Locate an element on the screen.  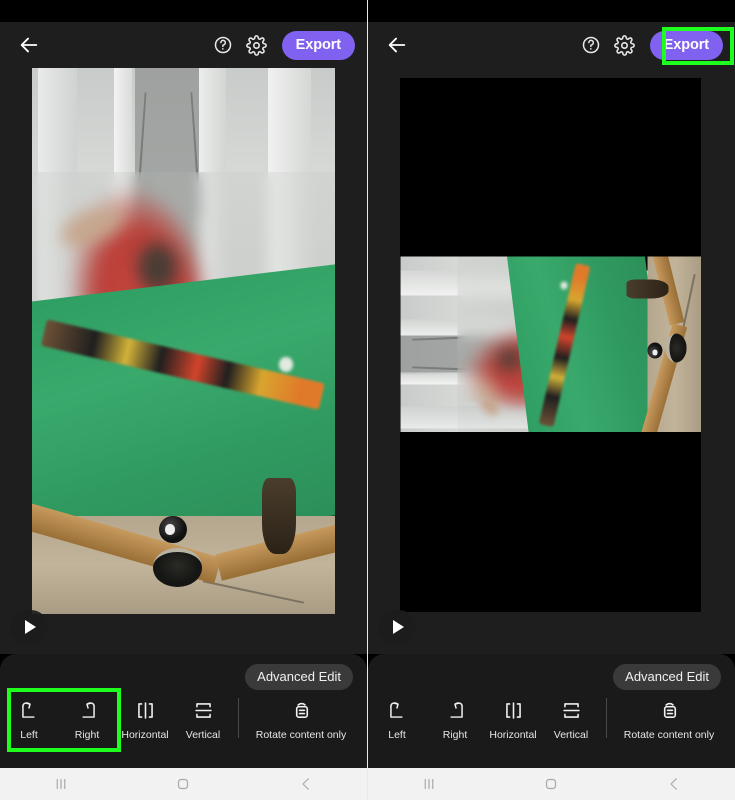
video-frame-pool-table-rotated is located at coordinates (550, 344).